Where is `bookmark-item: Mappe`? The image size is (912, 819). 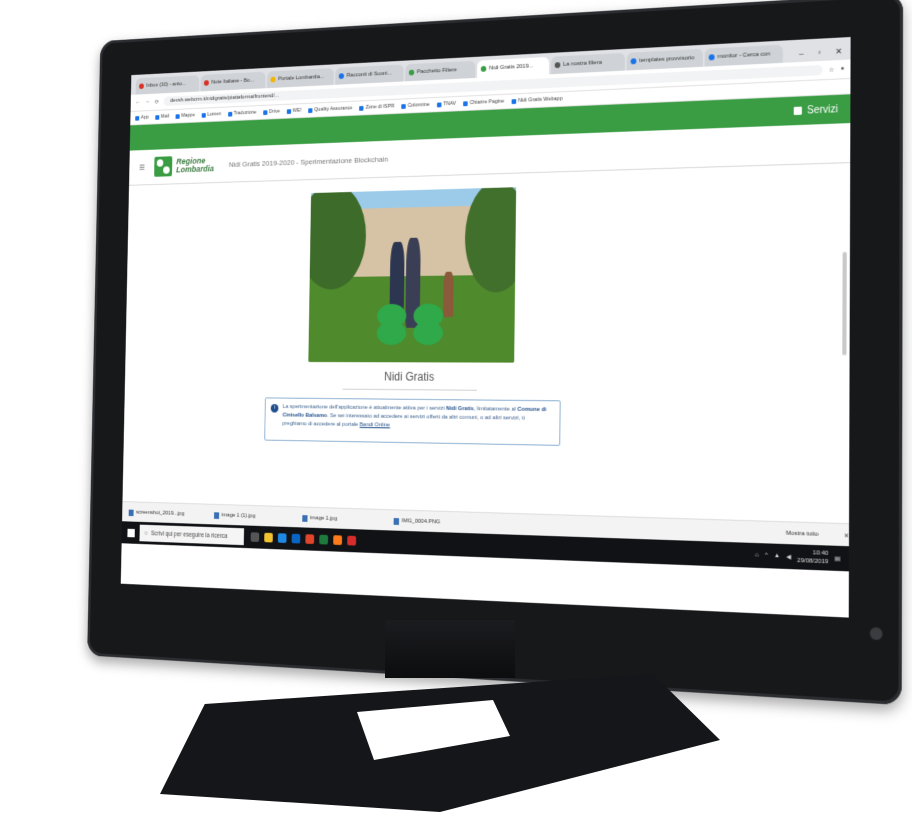
bookmark-item: Mappe is located at coordinates (185, 116).